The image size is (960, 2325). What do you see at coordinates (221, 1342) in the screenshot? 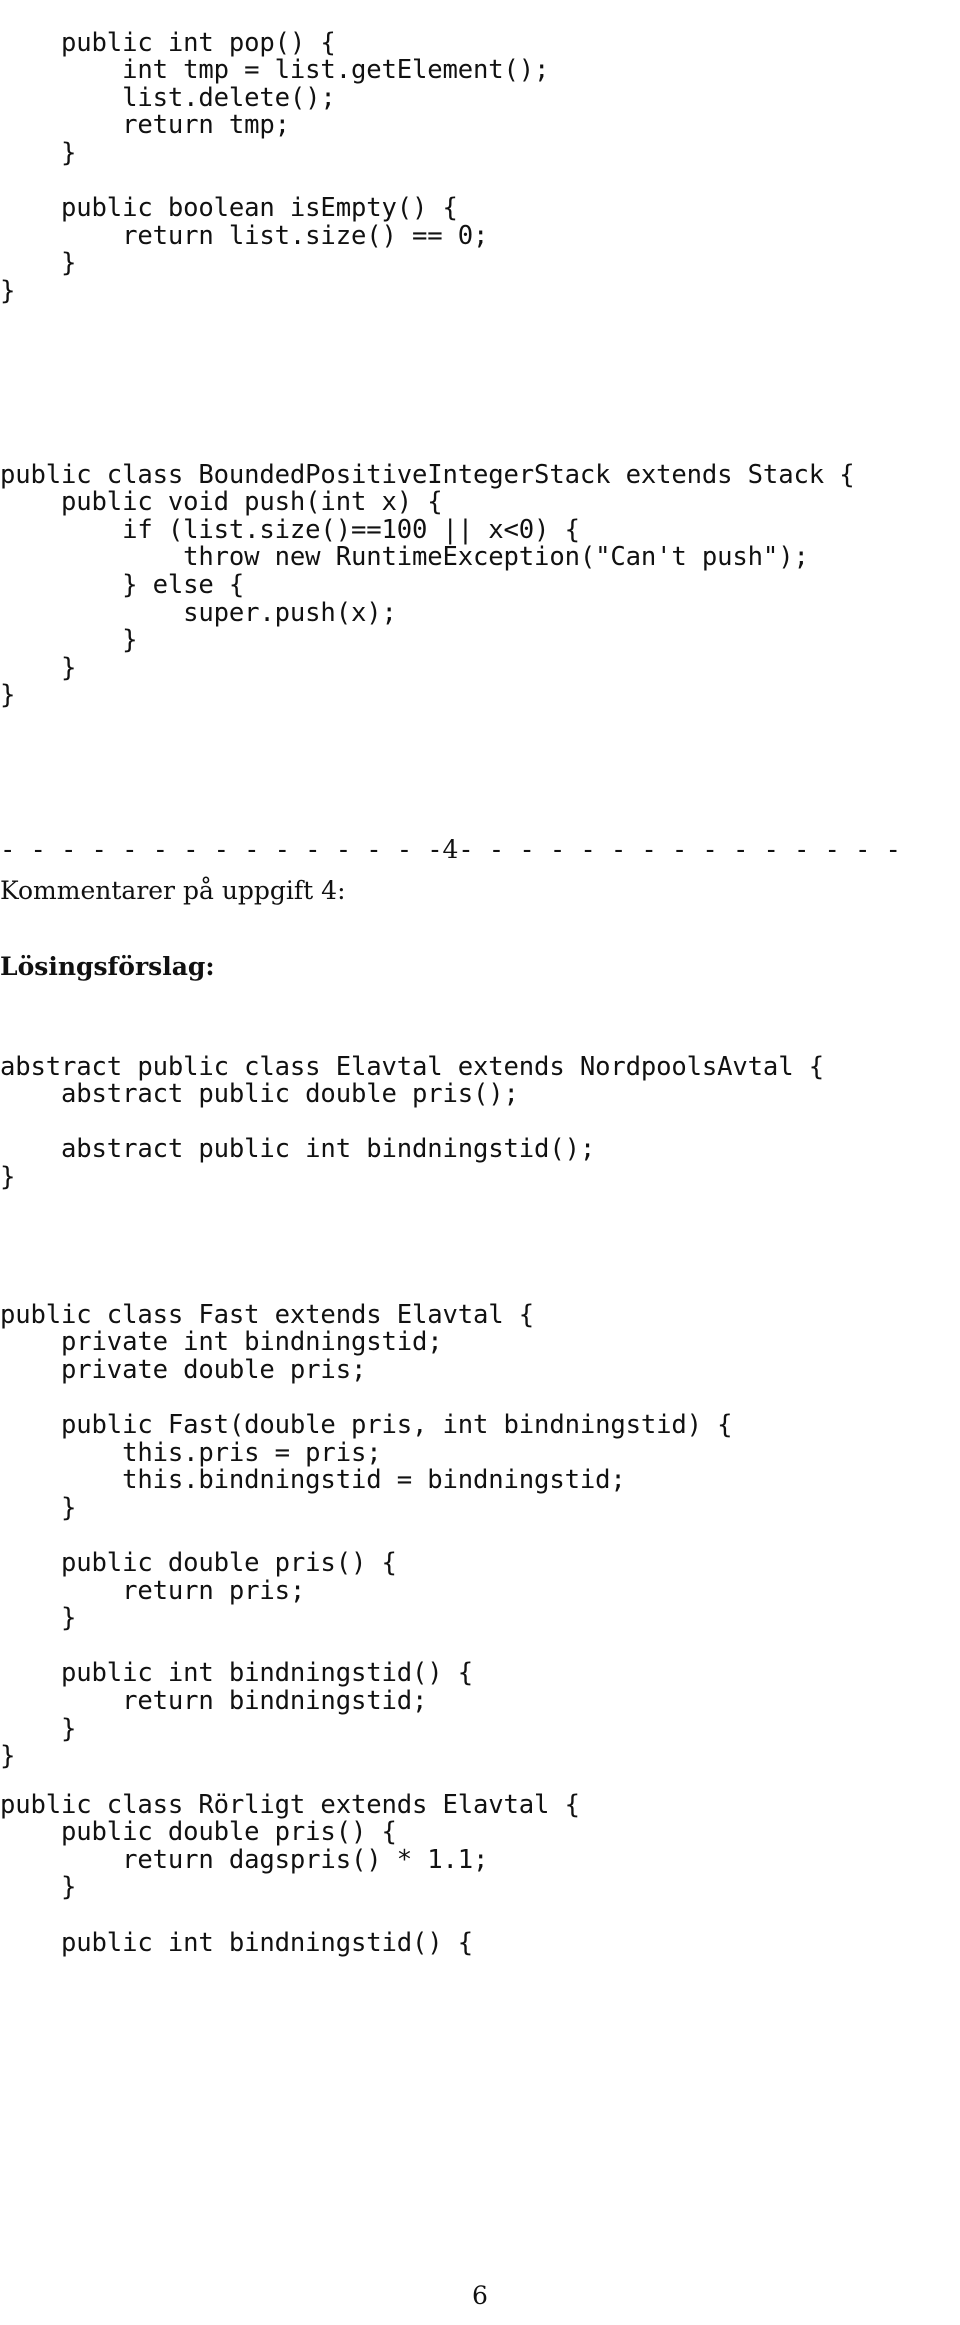
I see `code-line: private int bindningstid;` at bounding box center [221, 1342].